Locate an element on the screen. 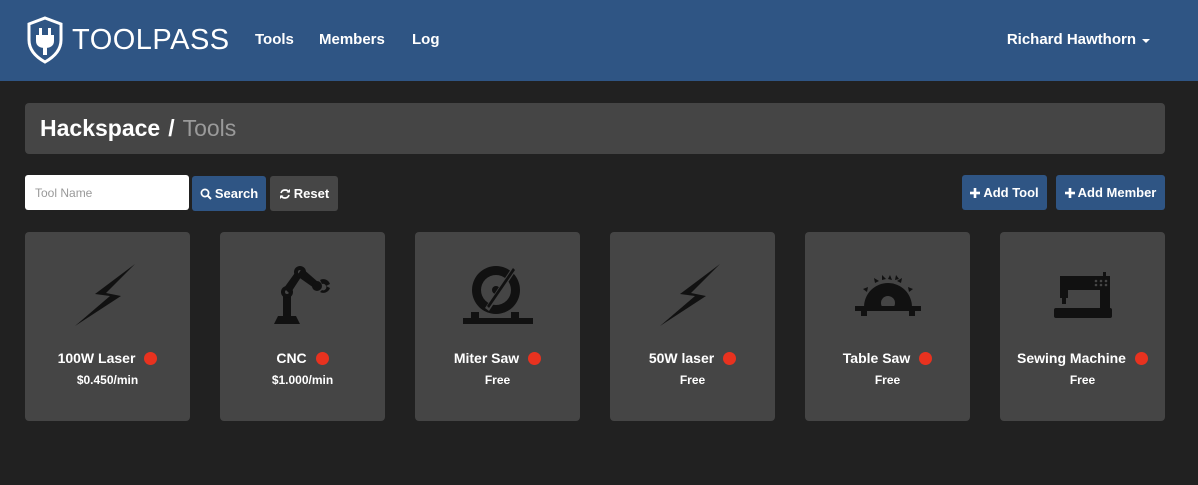 The image size is (1198, 485). robotic-arm-icon is located at coordinates (301, 295).